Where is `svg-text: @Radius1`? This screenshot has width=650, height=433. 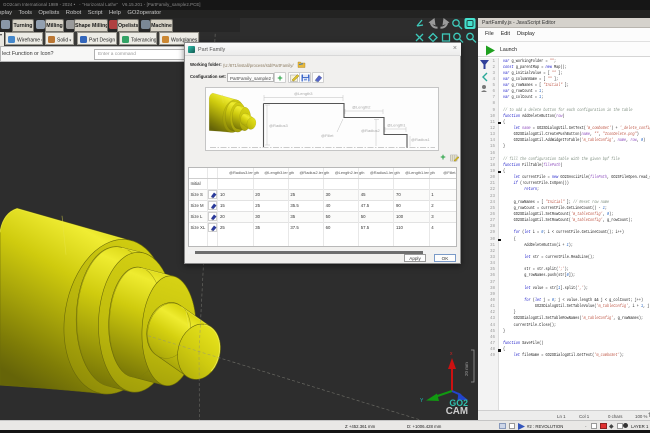
svg-text: @Radius1 is located at coordinates (421, 139).